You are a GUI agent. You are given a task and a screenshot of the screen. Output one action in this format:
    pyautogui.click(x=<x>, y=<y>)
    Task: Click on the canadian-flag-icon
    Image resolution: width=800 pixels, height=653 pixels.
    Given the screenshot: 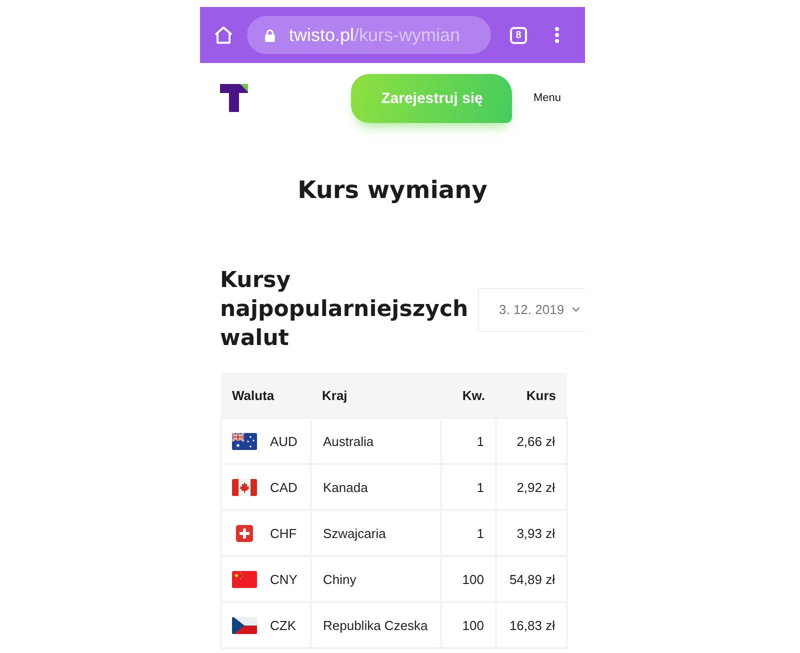 What is the action you would take?
    pyautogui.click(x=244, y=487)
    